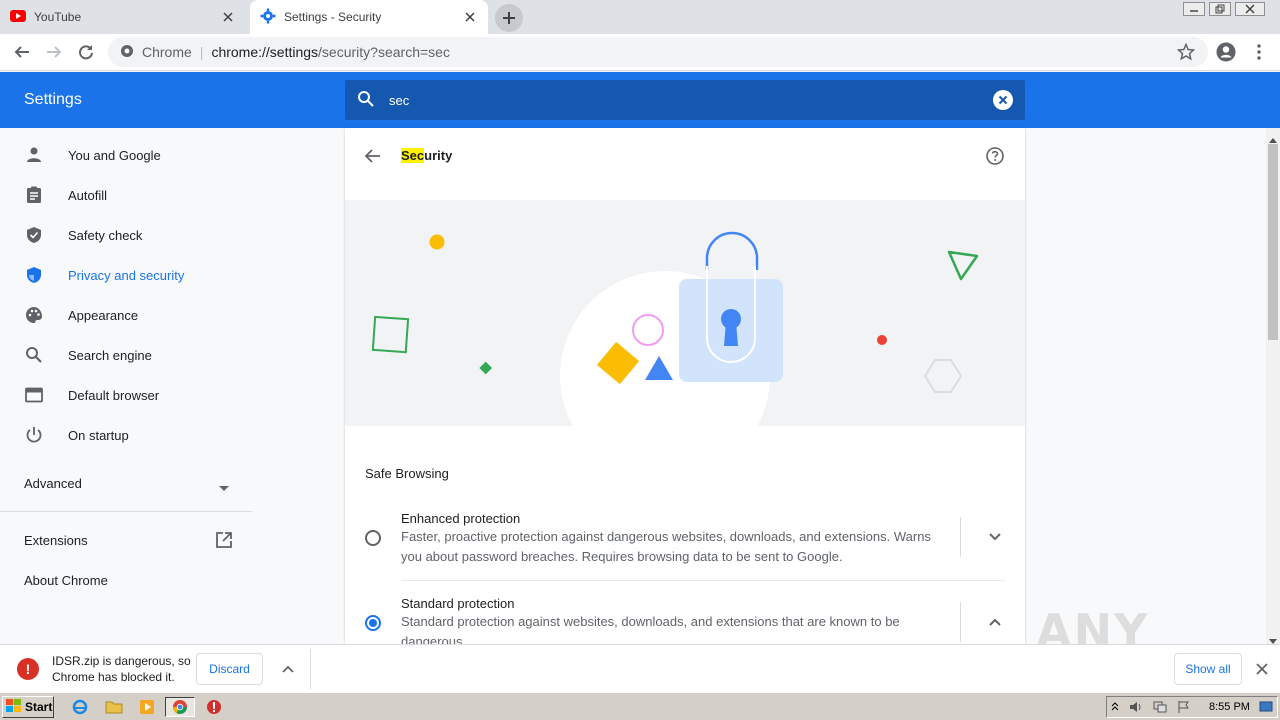 The width and height of the screenshot is (1280, 720). What do you see at coordinates (53, 483) in the screenshot?
I see `advanced-label: Advanced` at bounding box center [53, 483].